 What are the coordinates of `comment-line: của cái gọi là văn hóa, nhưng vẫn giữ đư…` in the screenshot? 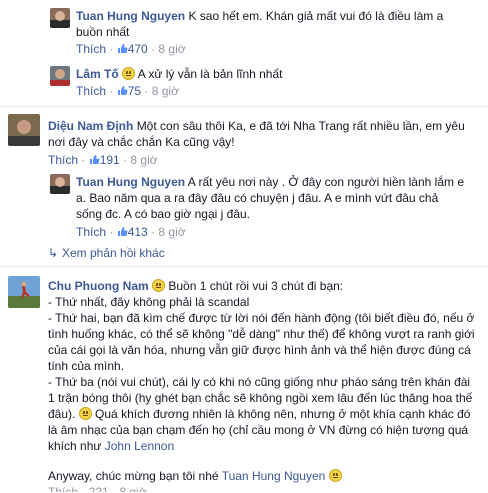 It's located at (259, 350).